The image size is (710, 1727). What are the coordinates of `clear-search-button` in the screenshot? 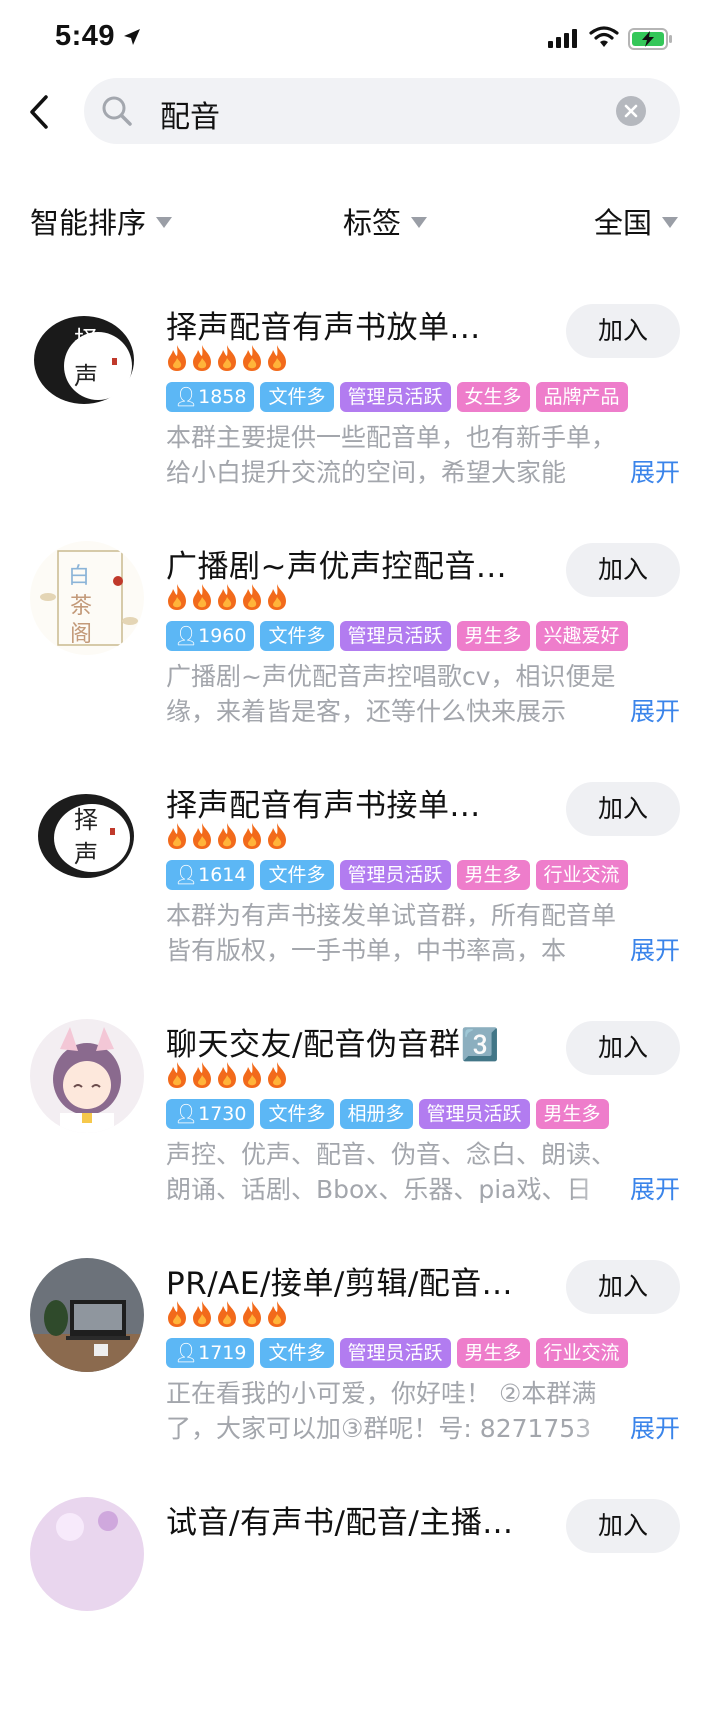 It's located at (631, 111).